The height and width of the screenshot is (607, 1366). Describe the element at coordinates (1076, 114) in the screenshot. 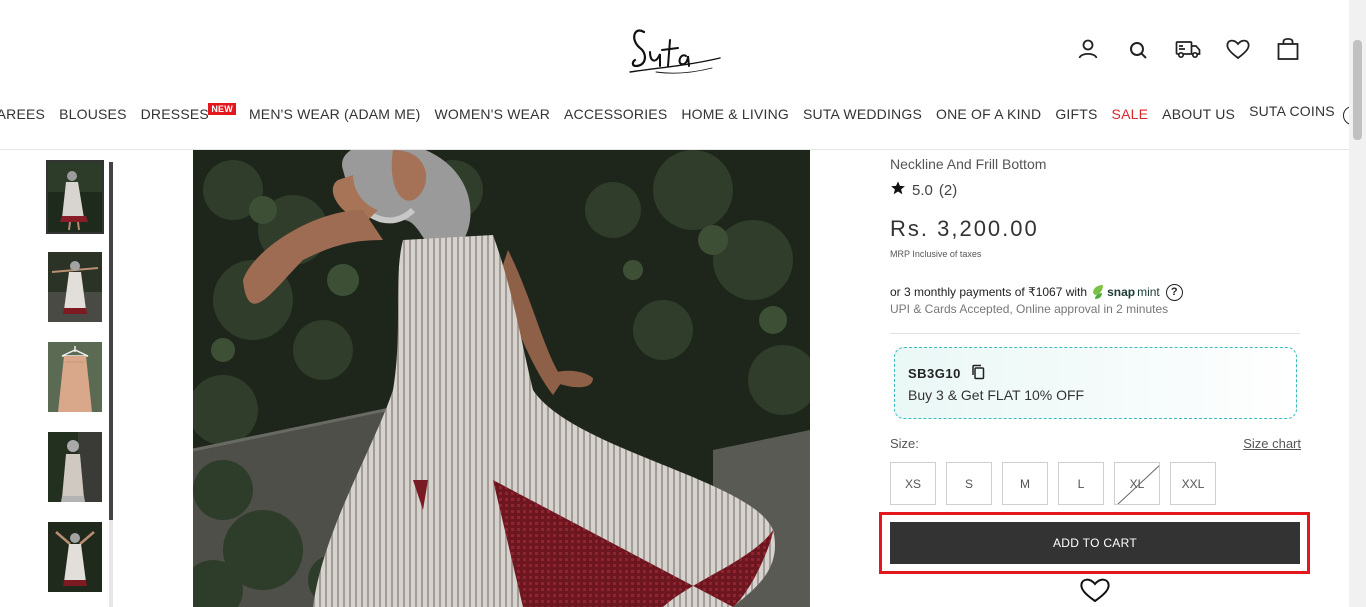

I see `nav-item-gifts: GIFTS` at that location.